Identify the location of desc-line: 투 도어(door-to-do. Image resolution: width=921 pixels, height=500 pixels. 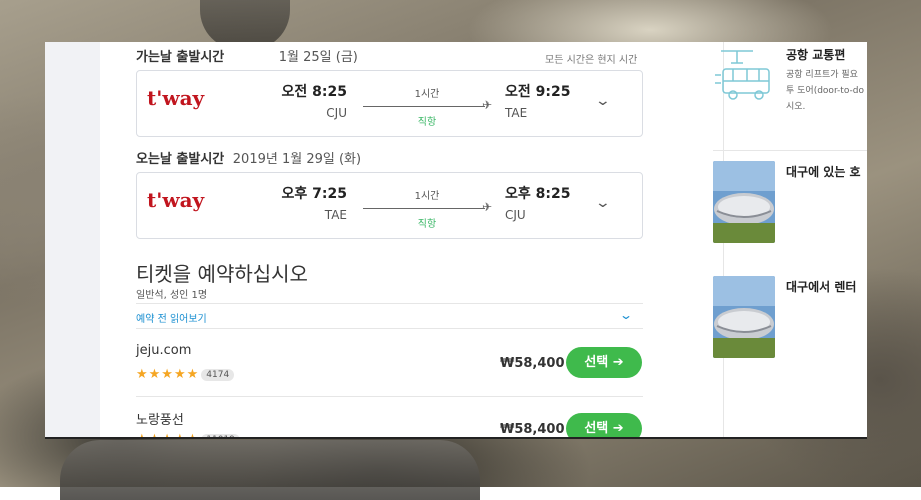
(825, 91).